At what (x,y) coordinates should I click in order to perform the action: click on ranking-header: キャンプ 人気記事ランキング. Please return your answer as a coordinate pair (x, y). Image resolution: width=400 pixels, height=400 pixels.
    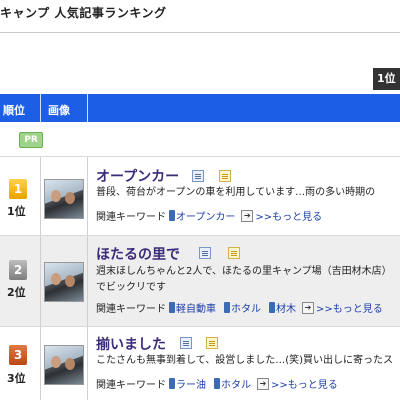
    Looking at the image, I should click on (200, 16).